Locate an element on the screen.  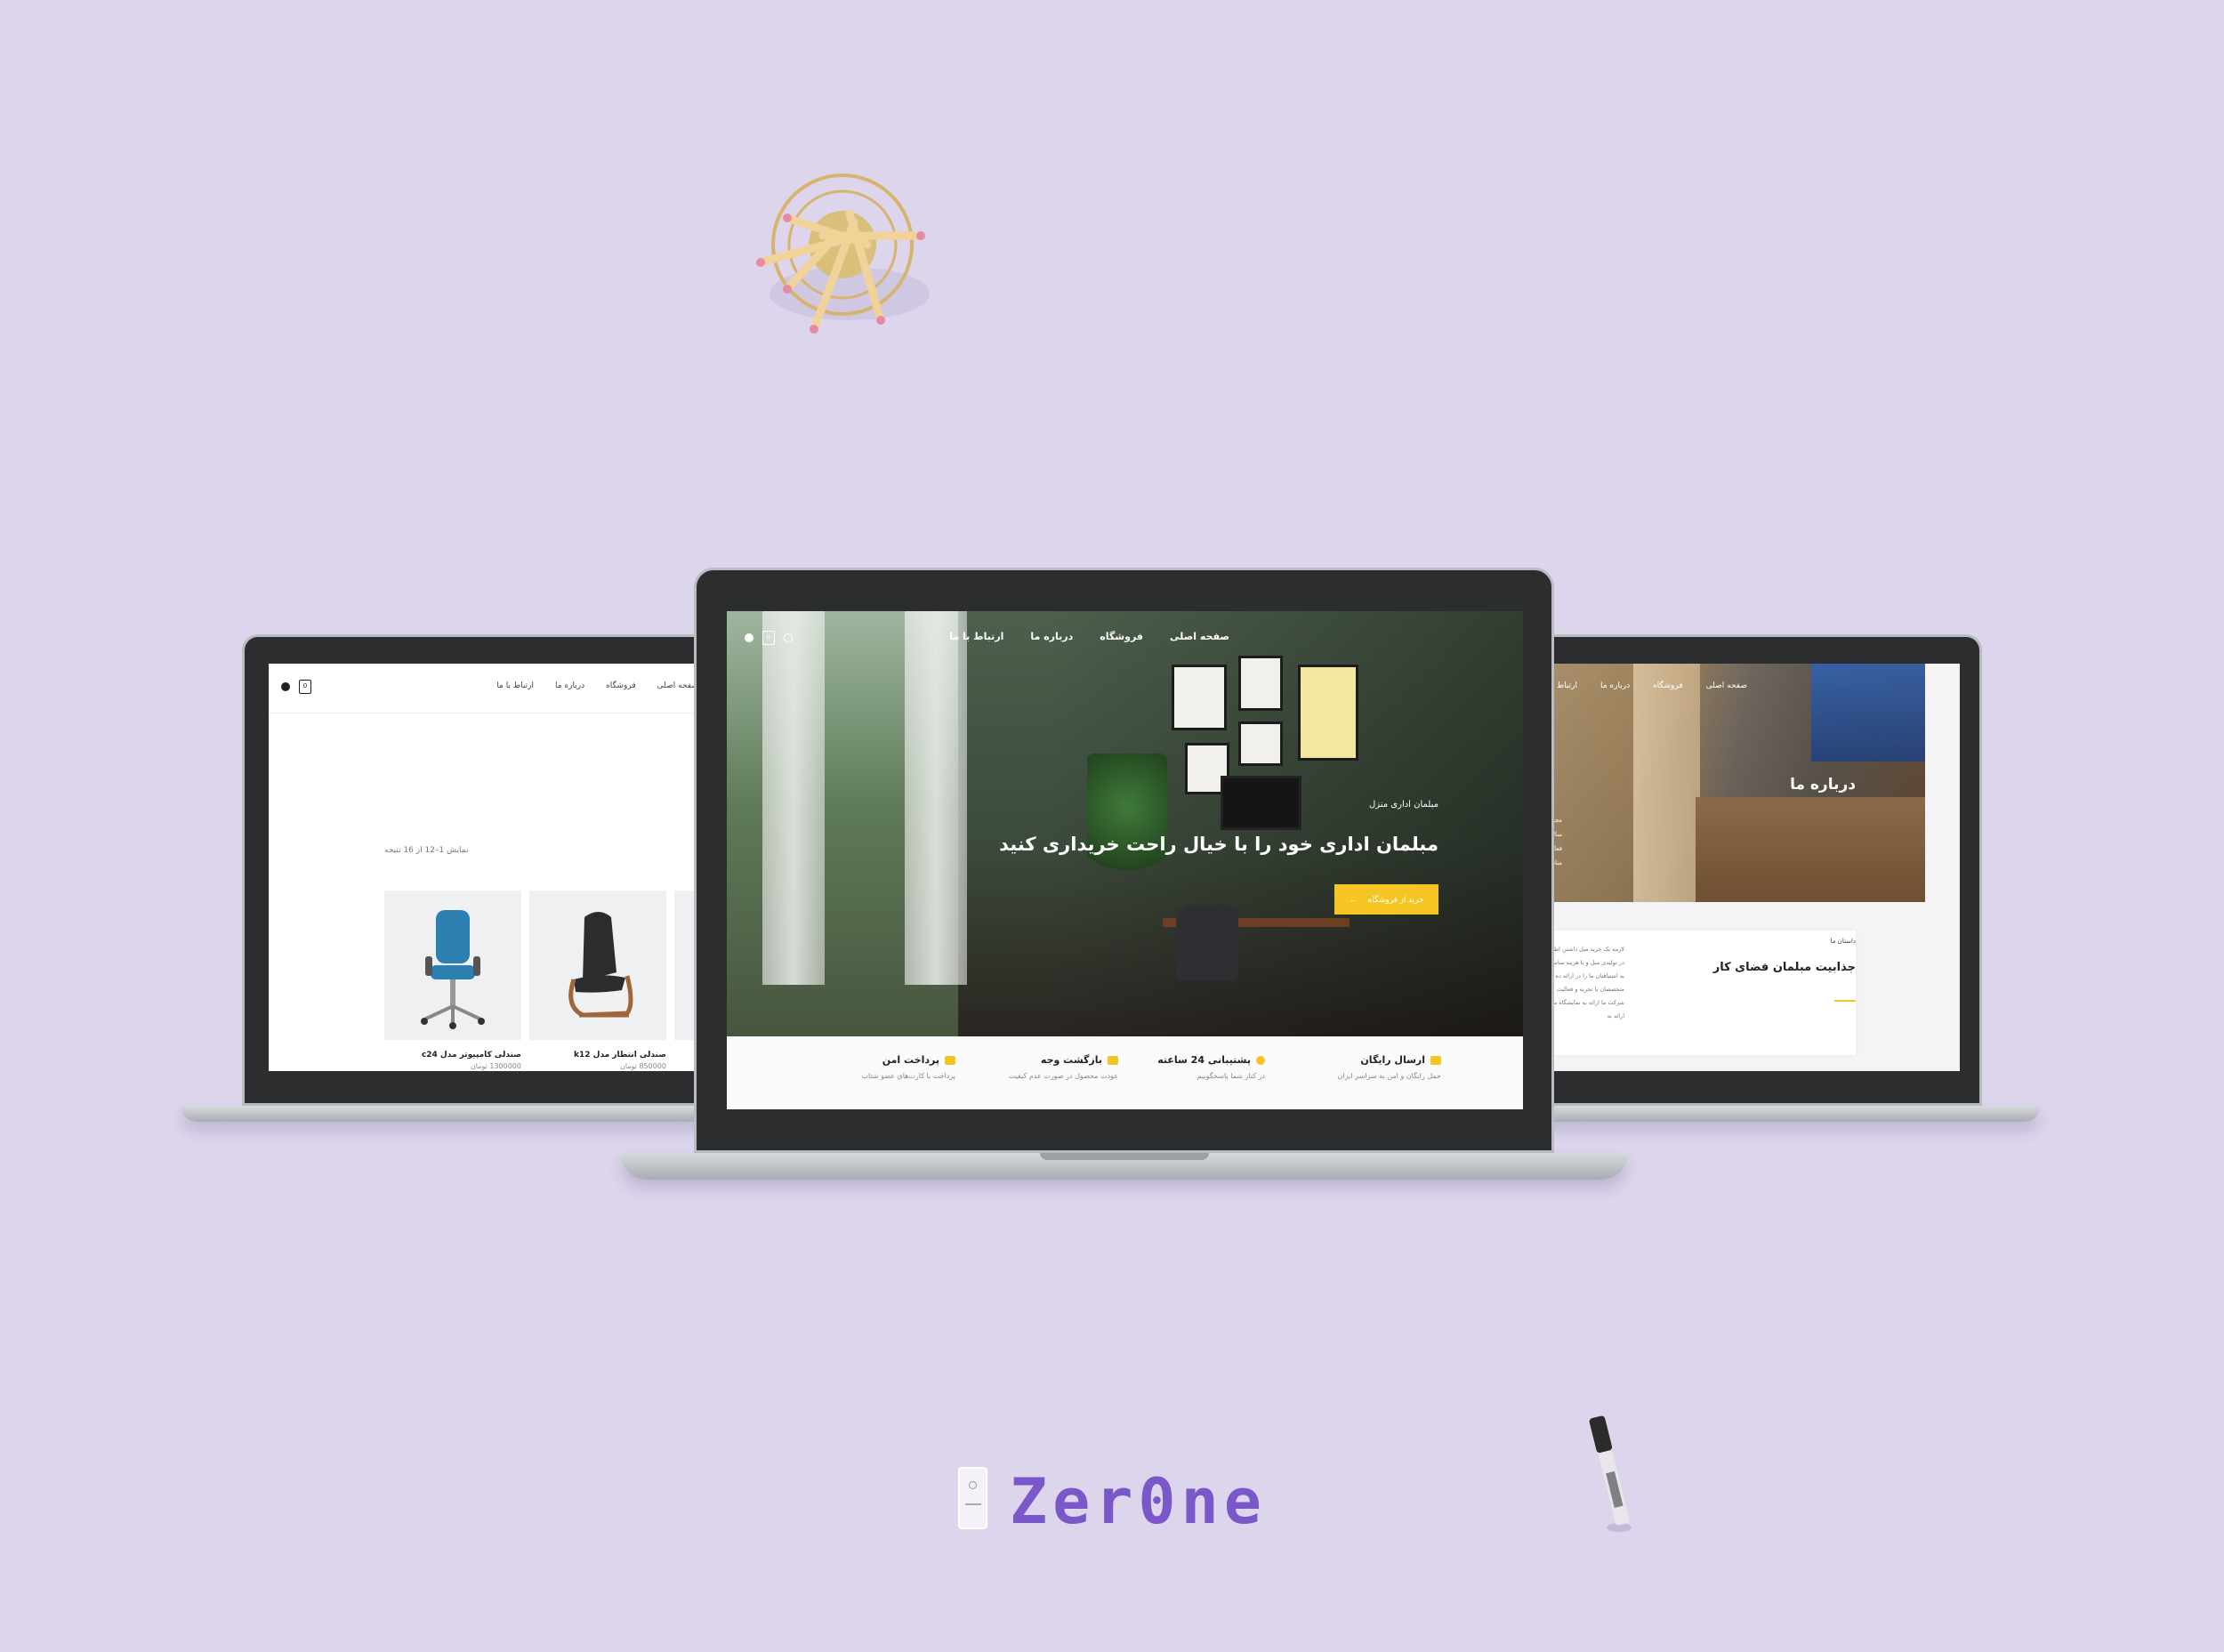
money-icon is located at coordinates (1113, 1060).